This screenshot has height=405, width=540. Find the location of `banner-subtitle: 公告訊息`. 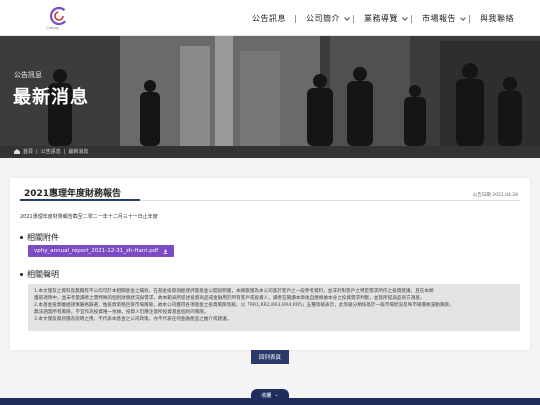

banner-subtitle: 公告訊息 is located at coordinates (28, 75).